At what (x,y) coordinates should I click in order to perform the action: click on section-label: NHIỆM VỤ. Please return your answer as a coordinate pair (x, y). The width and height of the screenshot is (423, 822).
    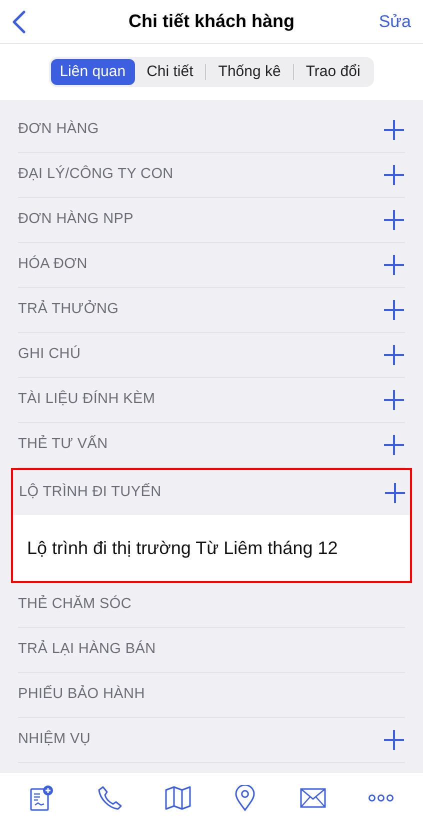
    Looking at the image, I should click on (54, 739).